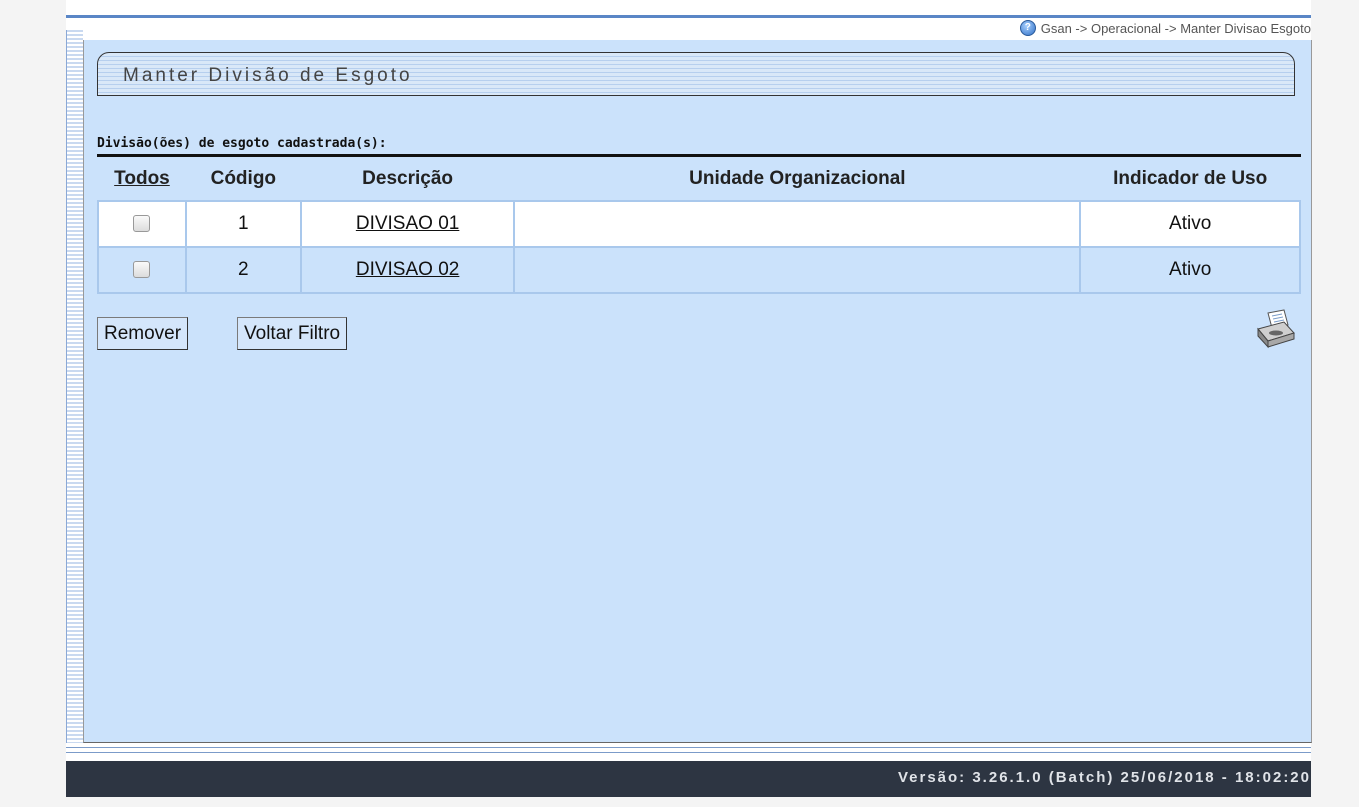 The height and width of the screenshot is (807, 1359). Describe the element at coordinates (242, 143) in the screenshot. I see `section-label: Divisão(ões) de esgoto cadastrada(s):` at that location.